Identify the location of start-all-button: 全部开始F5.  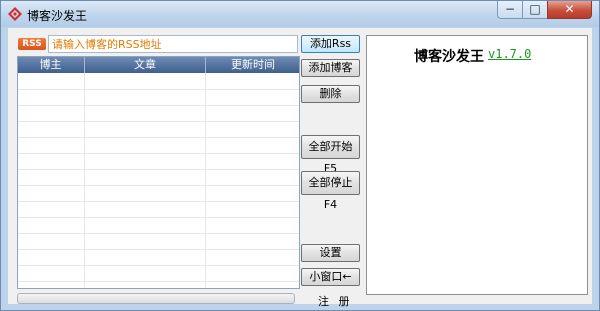
(330, 155).